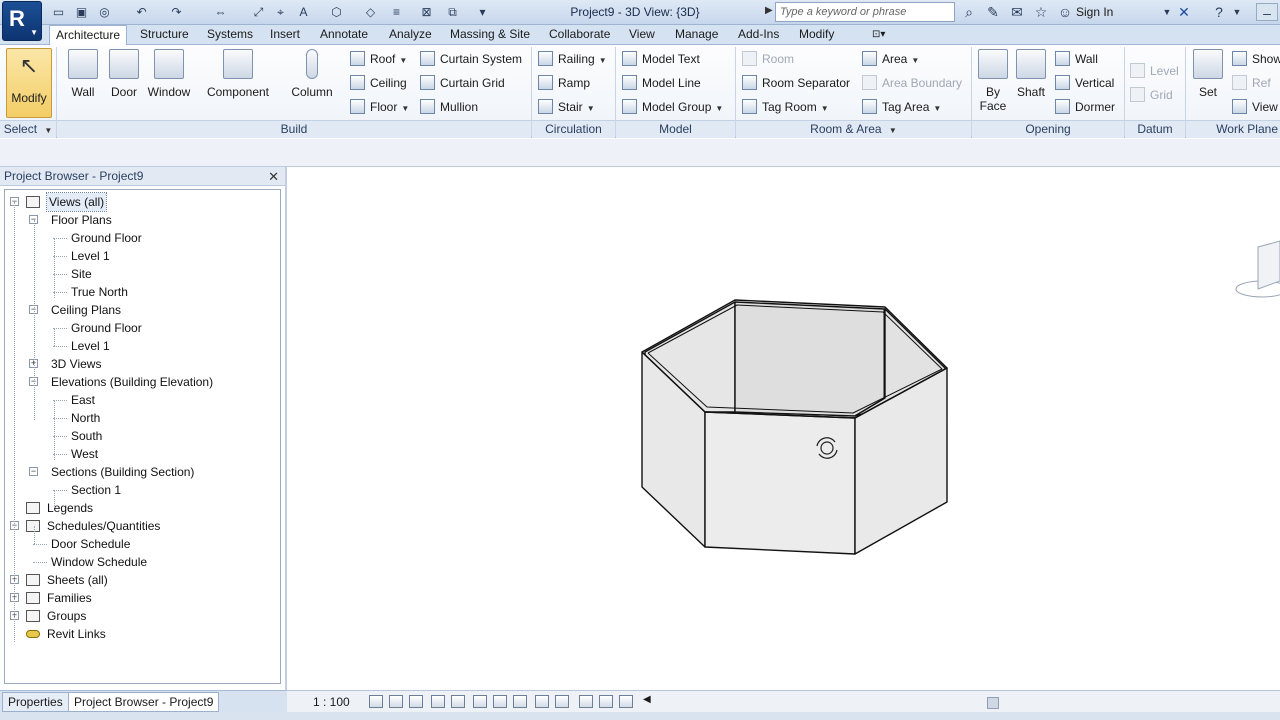  I want to click on set-work-plane-button: Set, so click(1208, 73).